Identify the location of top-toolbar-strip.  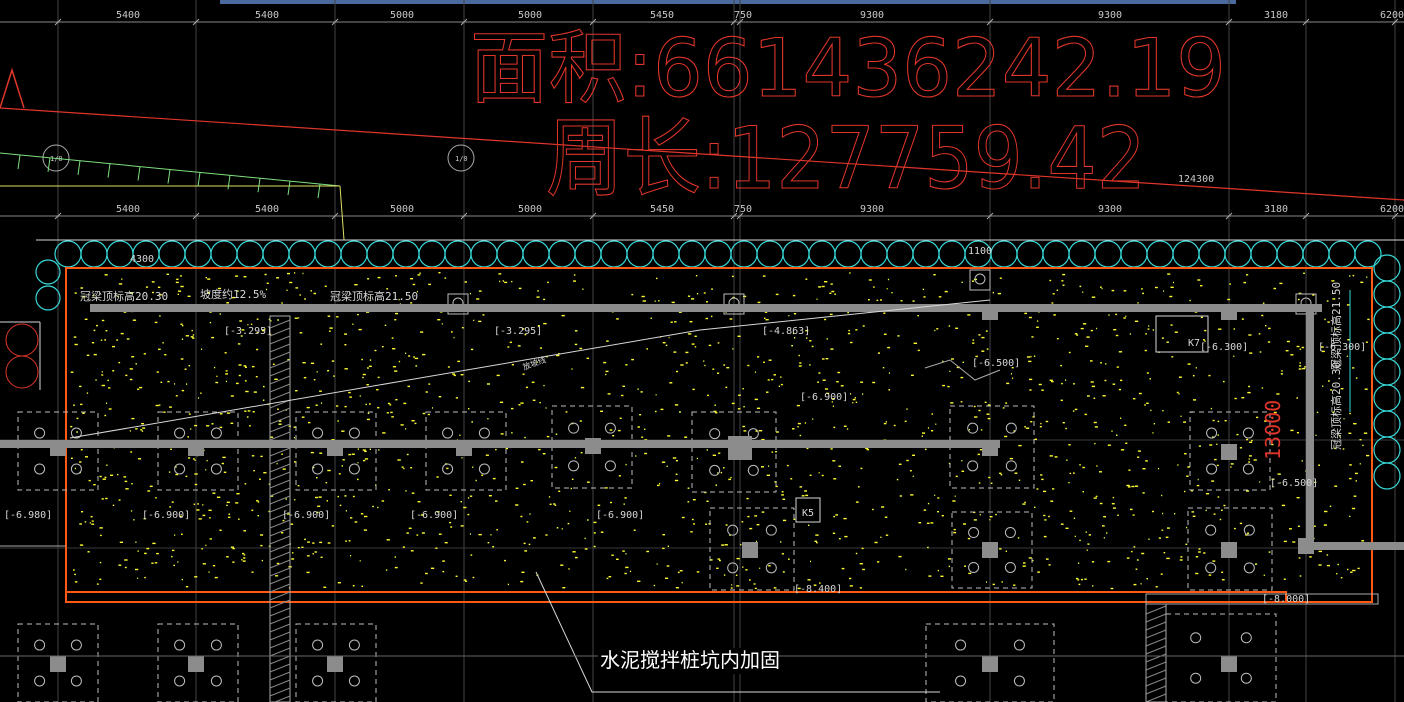
(728, 2).